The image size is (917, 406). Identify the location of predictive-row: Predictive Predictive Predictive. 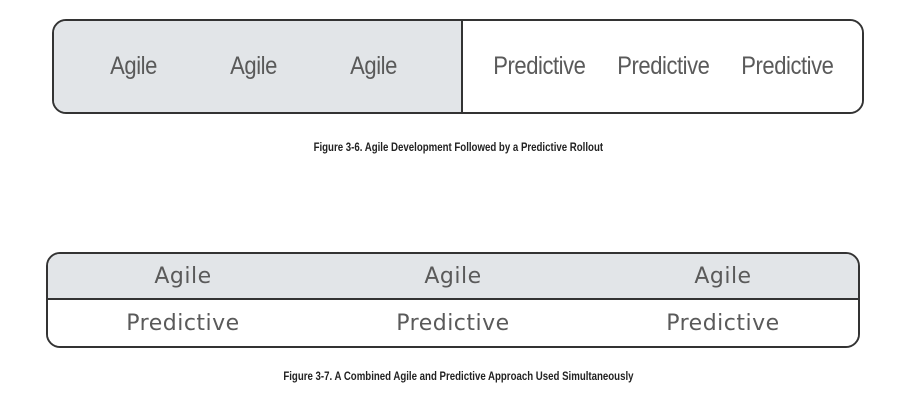
(453, 323).